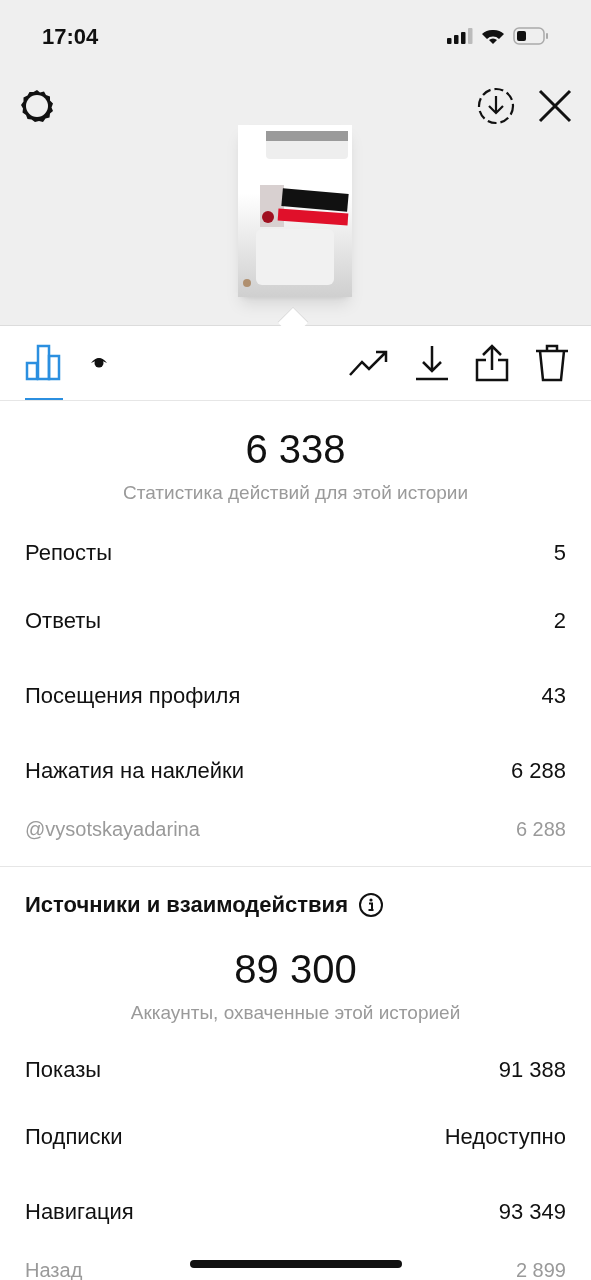  What do you see at coordinates (295, 1012) in the screenshot?
I see `reach-caption: Аккаунты, охваченные этой историей` at bounding box center [295, 1012].